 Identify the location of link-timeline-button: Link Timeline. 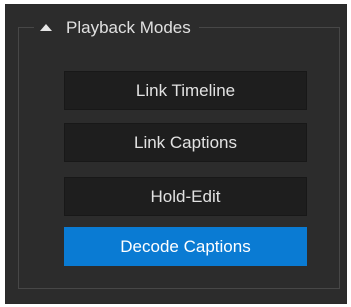
(185, 90).